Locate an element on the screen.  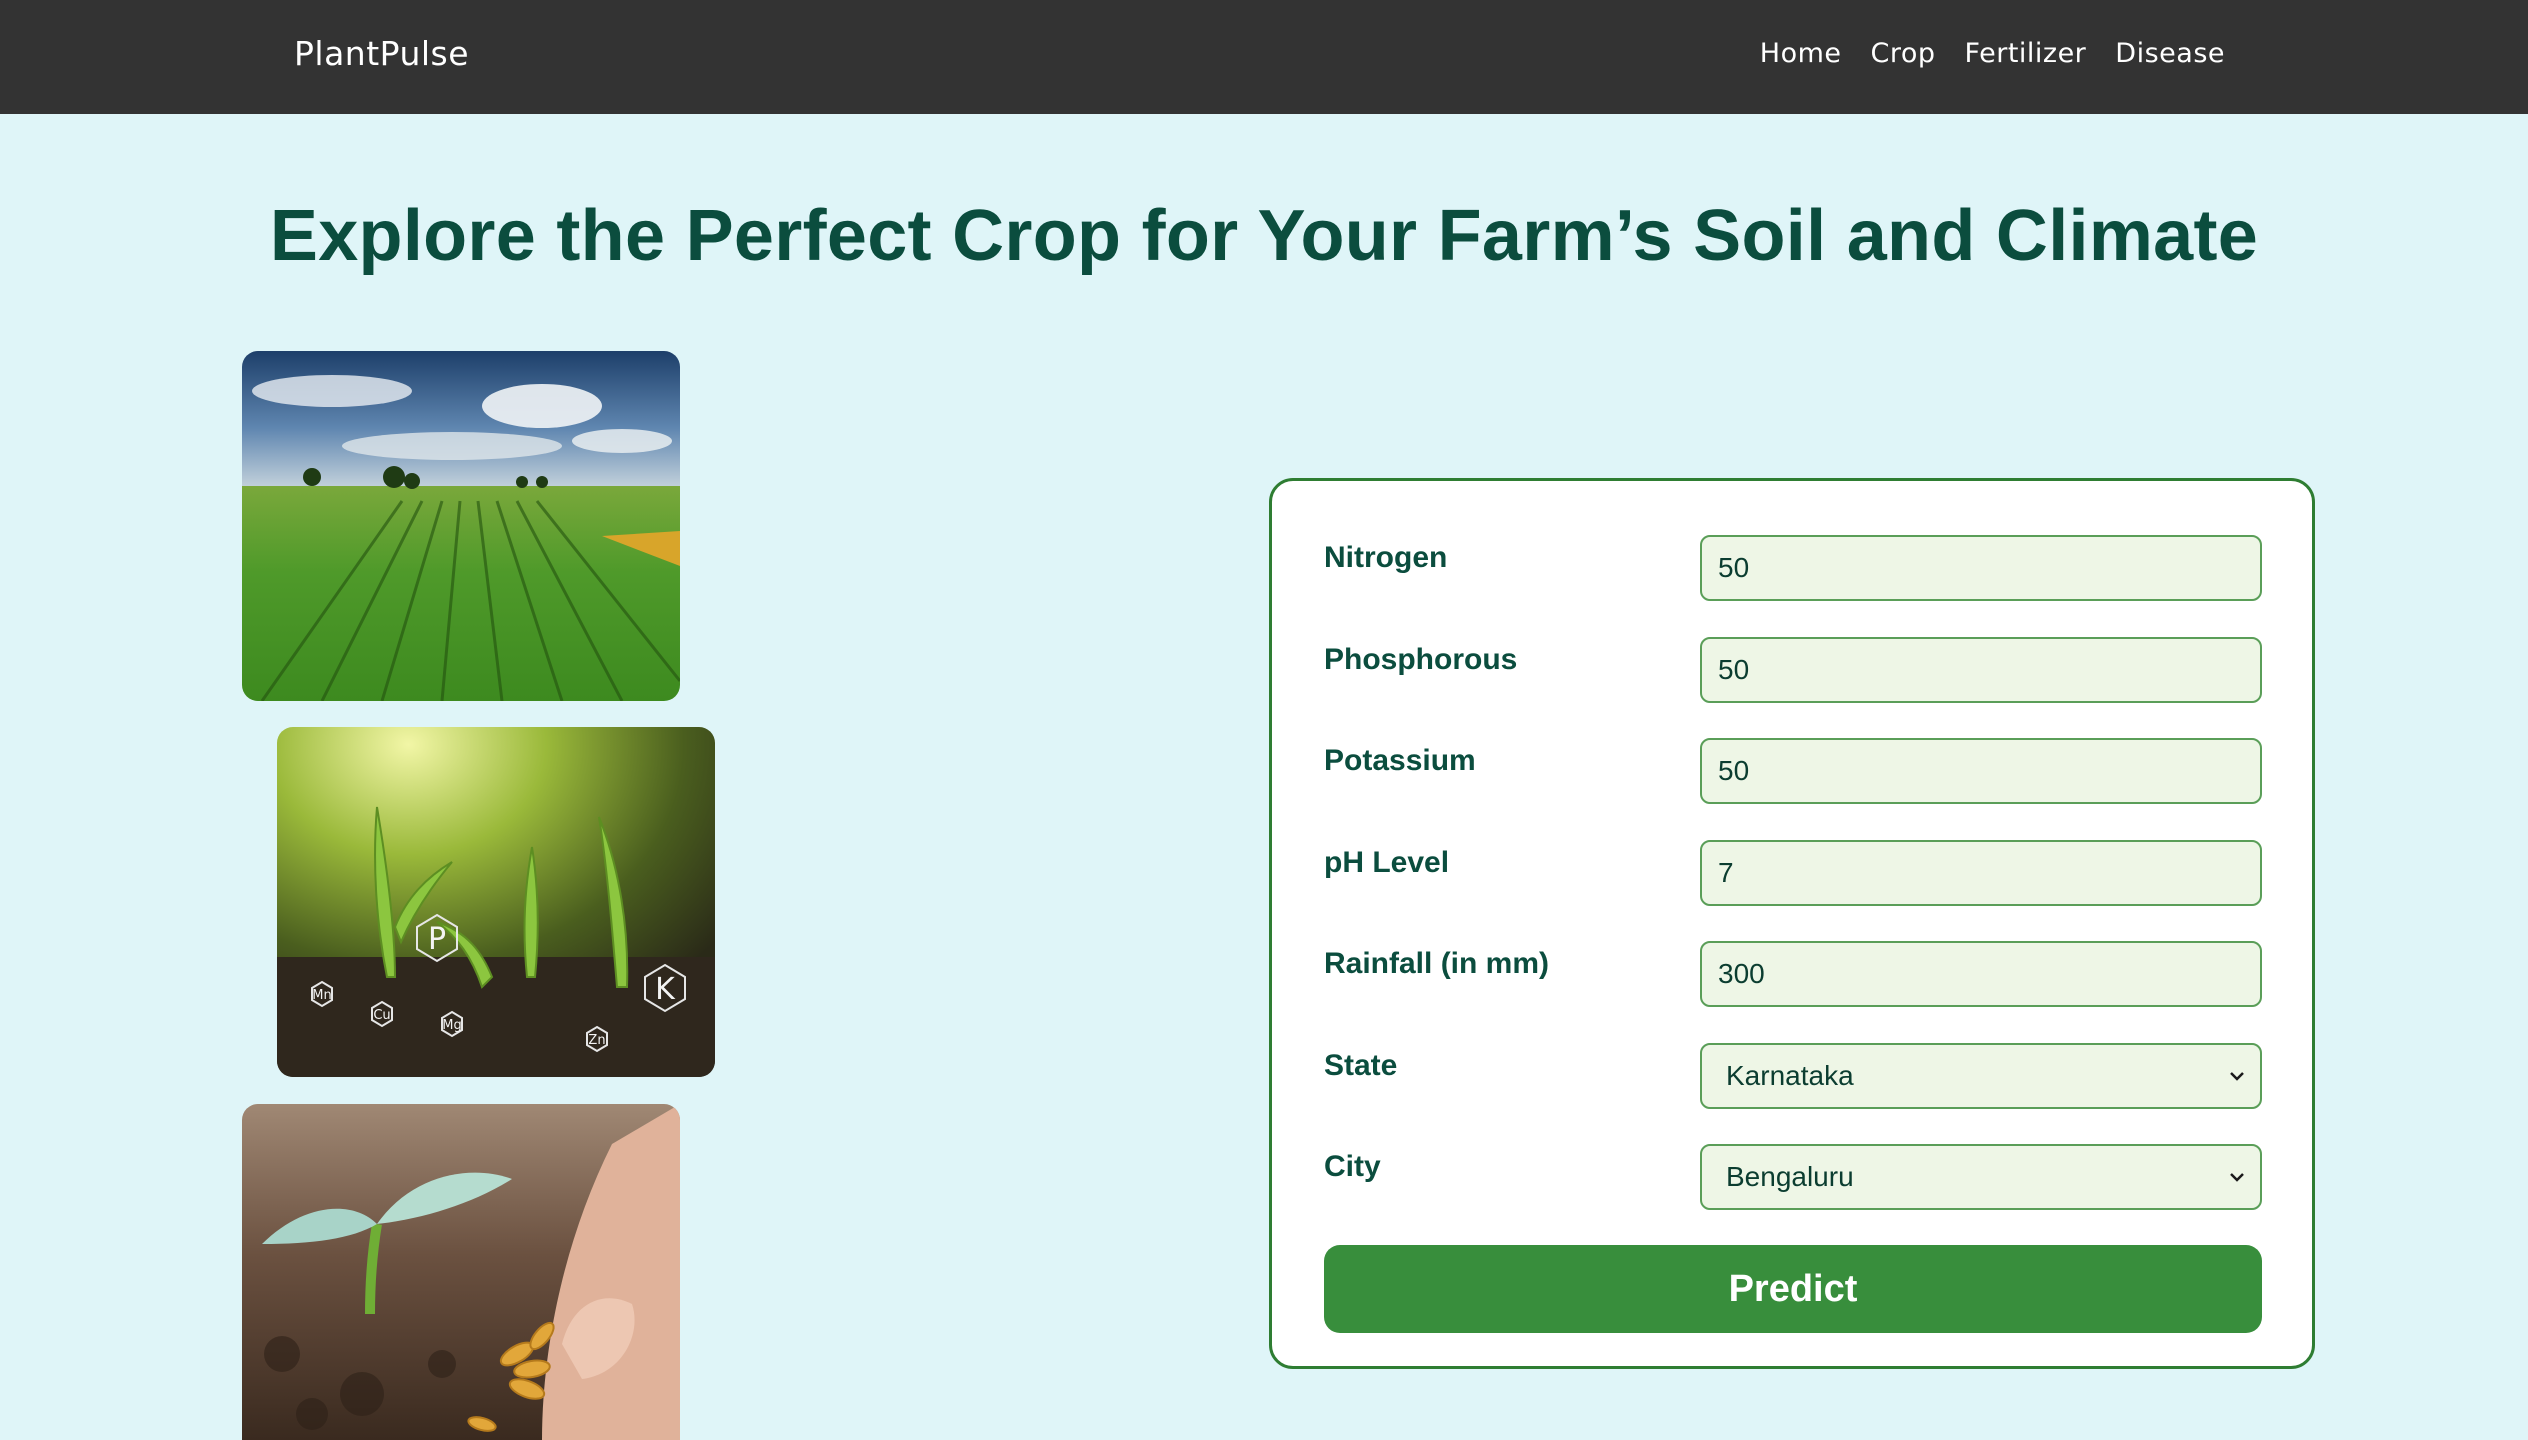
nav-link-crop: Crop is located at coordinates (1903, 53).